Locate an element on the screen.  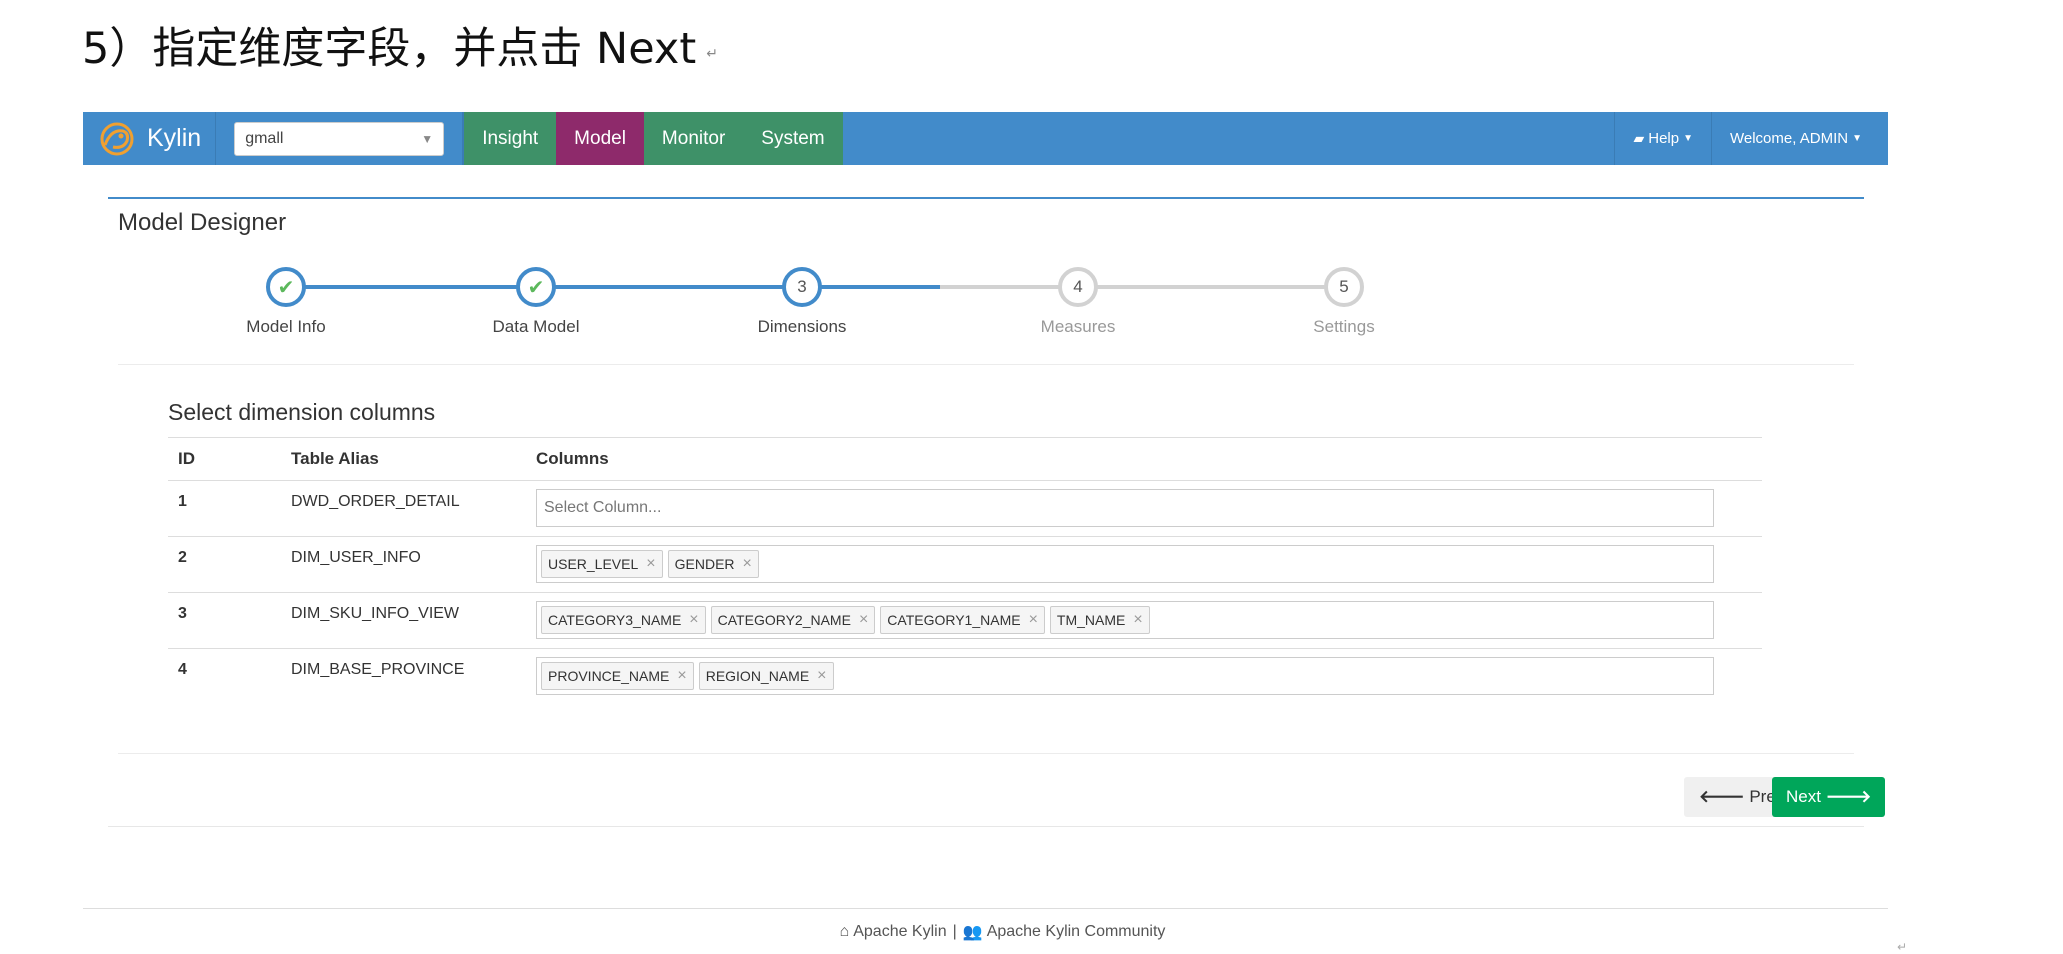
nav-item-insight: Insight is located at coordinates (510, 138).